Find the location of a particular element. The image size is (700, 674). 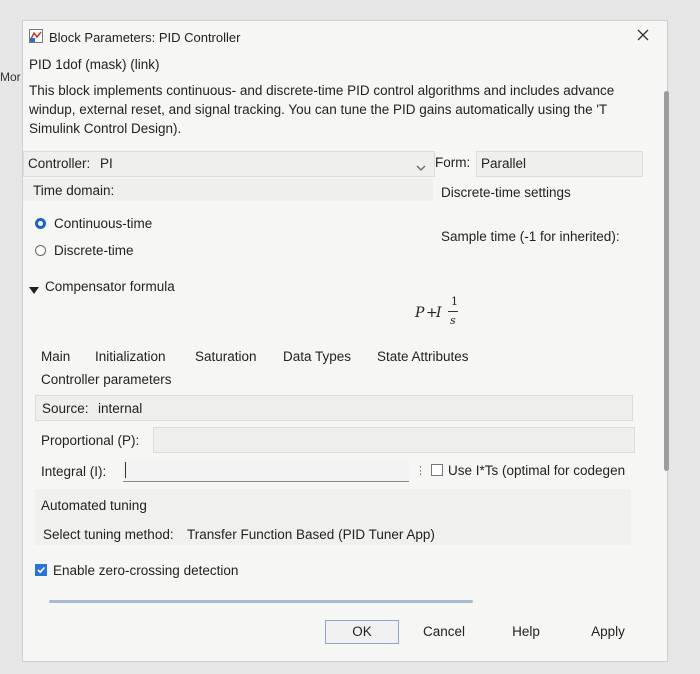

form-value: Parallel is located at coordinates (504, 163).